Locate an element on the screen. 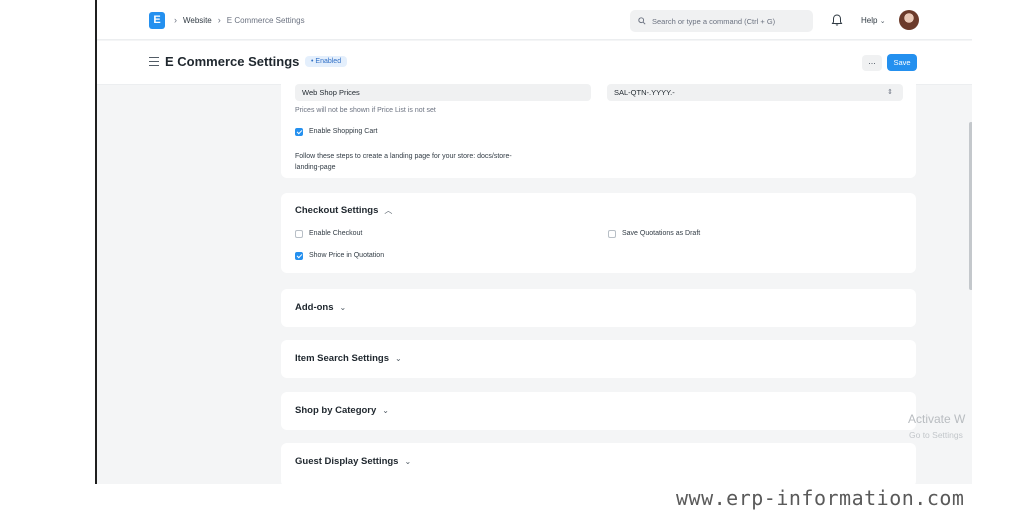 This screenshot has width=1024, height=512. bell-icon is located at coordinates (837, 20).